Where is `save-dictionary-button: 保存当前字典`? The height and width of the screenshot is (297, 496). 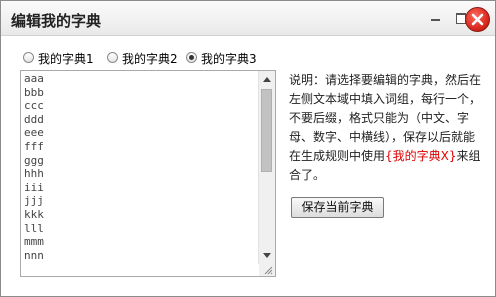
save-dictionary-button: 保存当前字典 is located at coordinates (337, 207).